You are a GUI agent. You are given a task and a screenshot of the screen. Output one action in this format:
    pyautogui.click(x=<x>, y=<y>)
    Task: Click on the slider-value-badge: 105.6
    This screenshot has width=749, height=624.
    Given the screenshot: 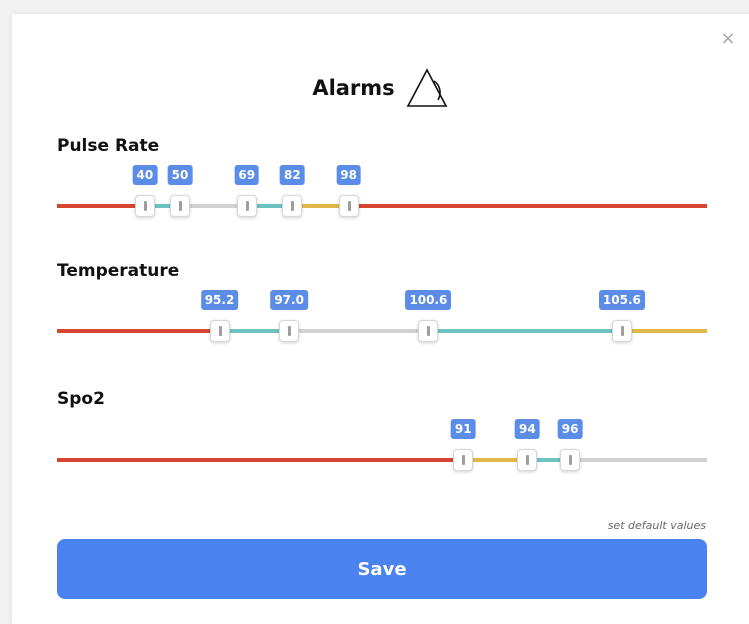 What is the action you would take?
    pyautogui.click(x=621, y=300)
    